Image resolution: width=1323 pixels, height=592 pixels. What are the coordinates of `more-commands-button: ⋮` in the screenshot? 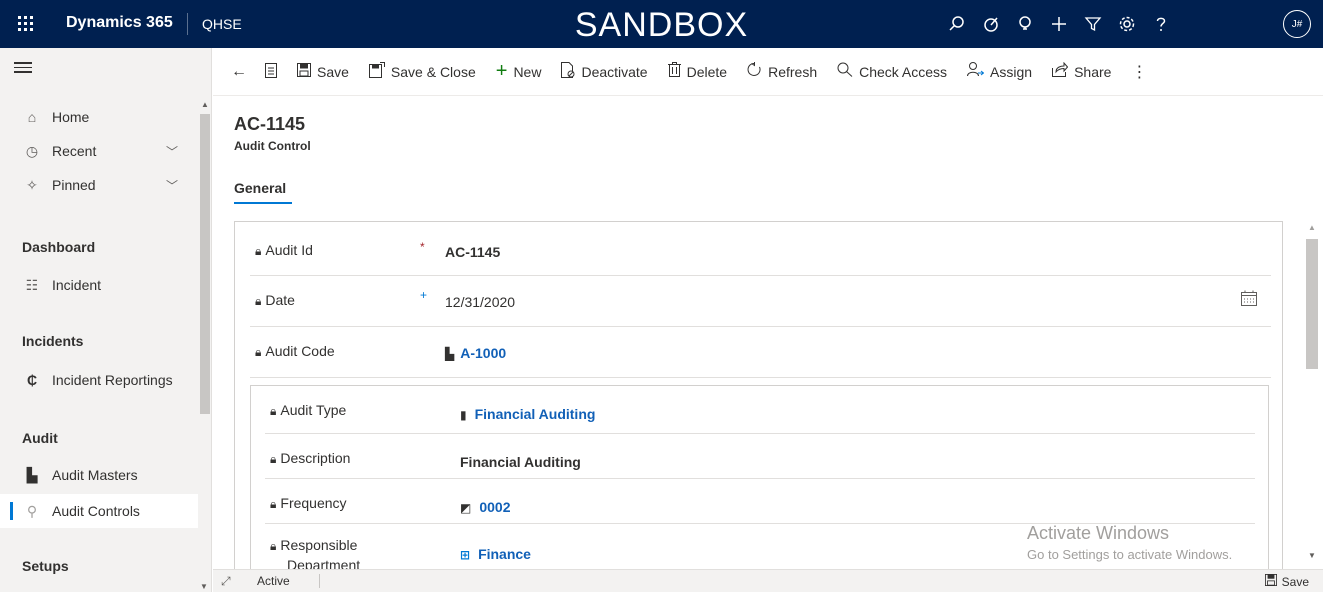 It's located at (1139, 72).